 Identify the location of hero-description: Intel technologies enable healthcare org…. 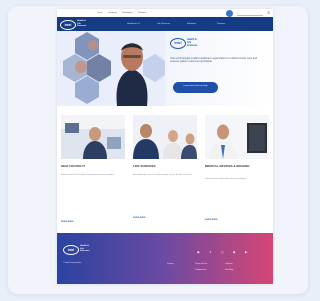
(214, 60).